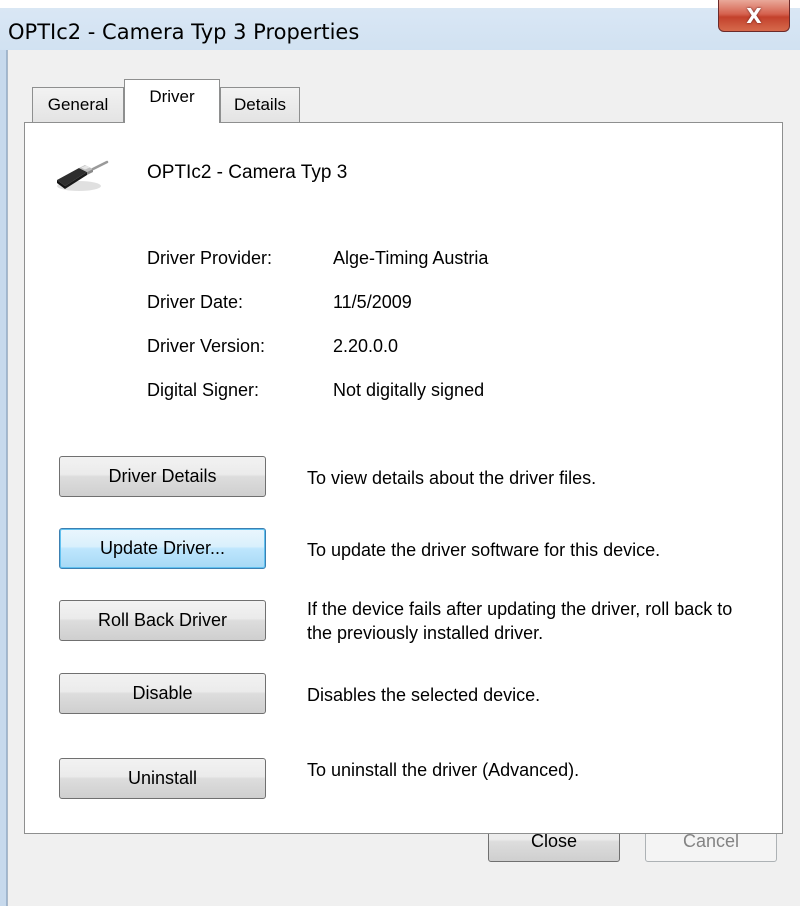  Describe the element at coordinates (162, 476) in the screenshot. I see `driver-details-button: Driver Details` at that location.